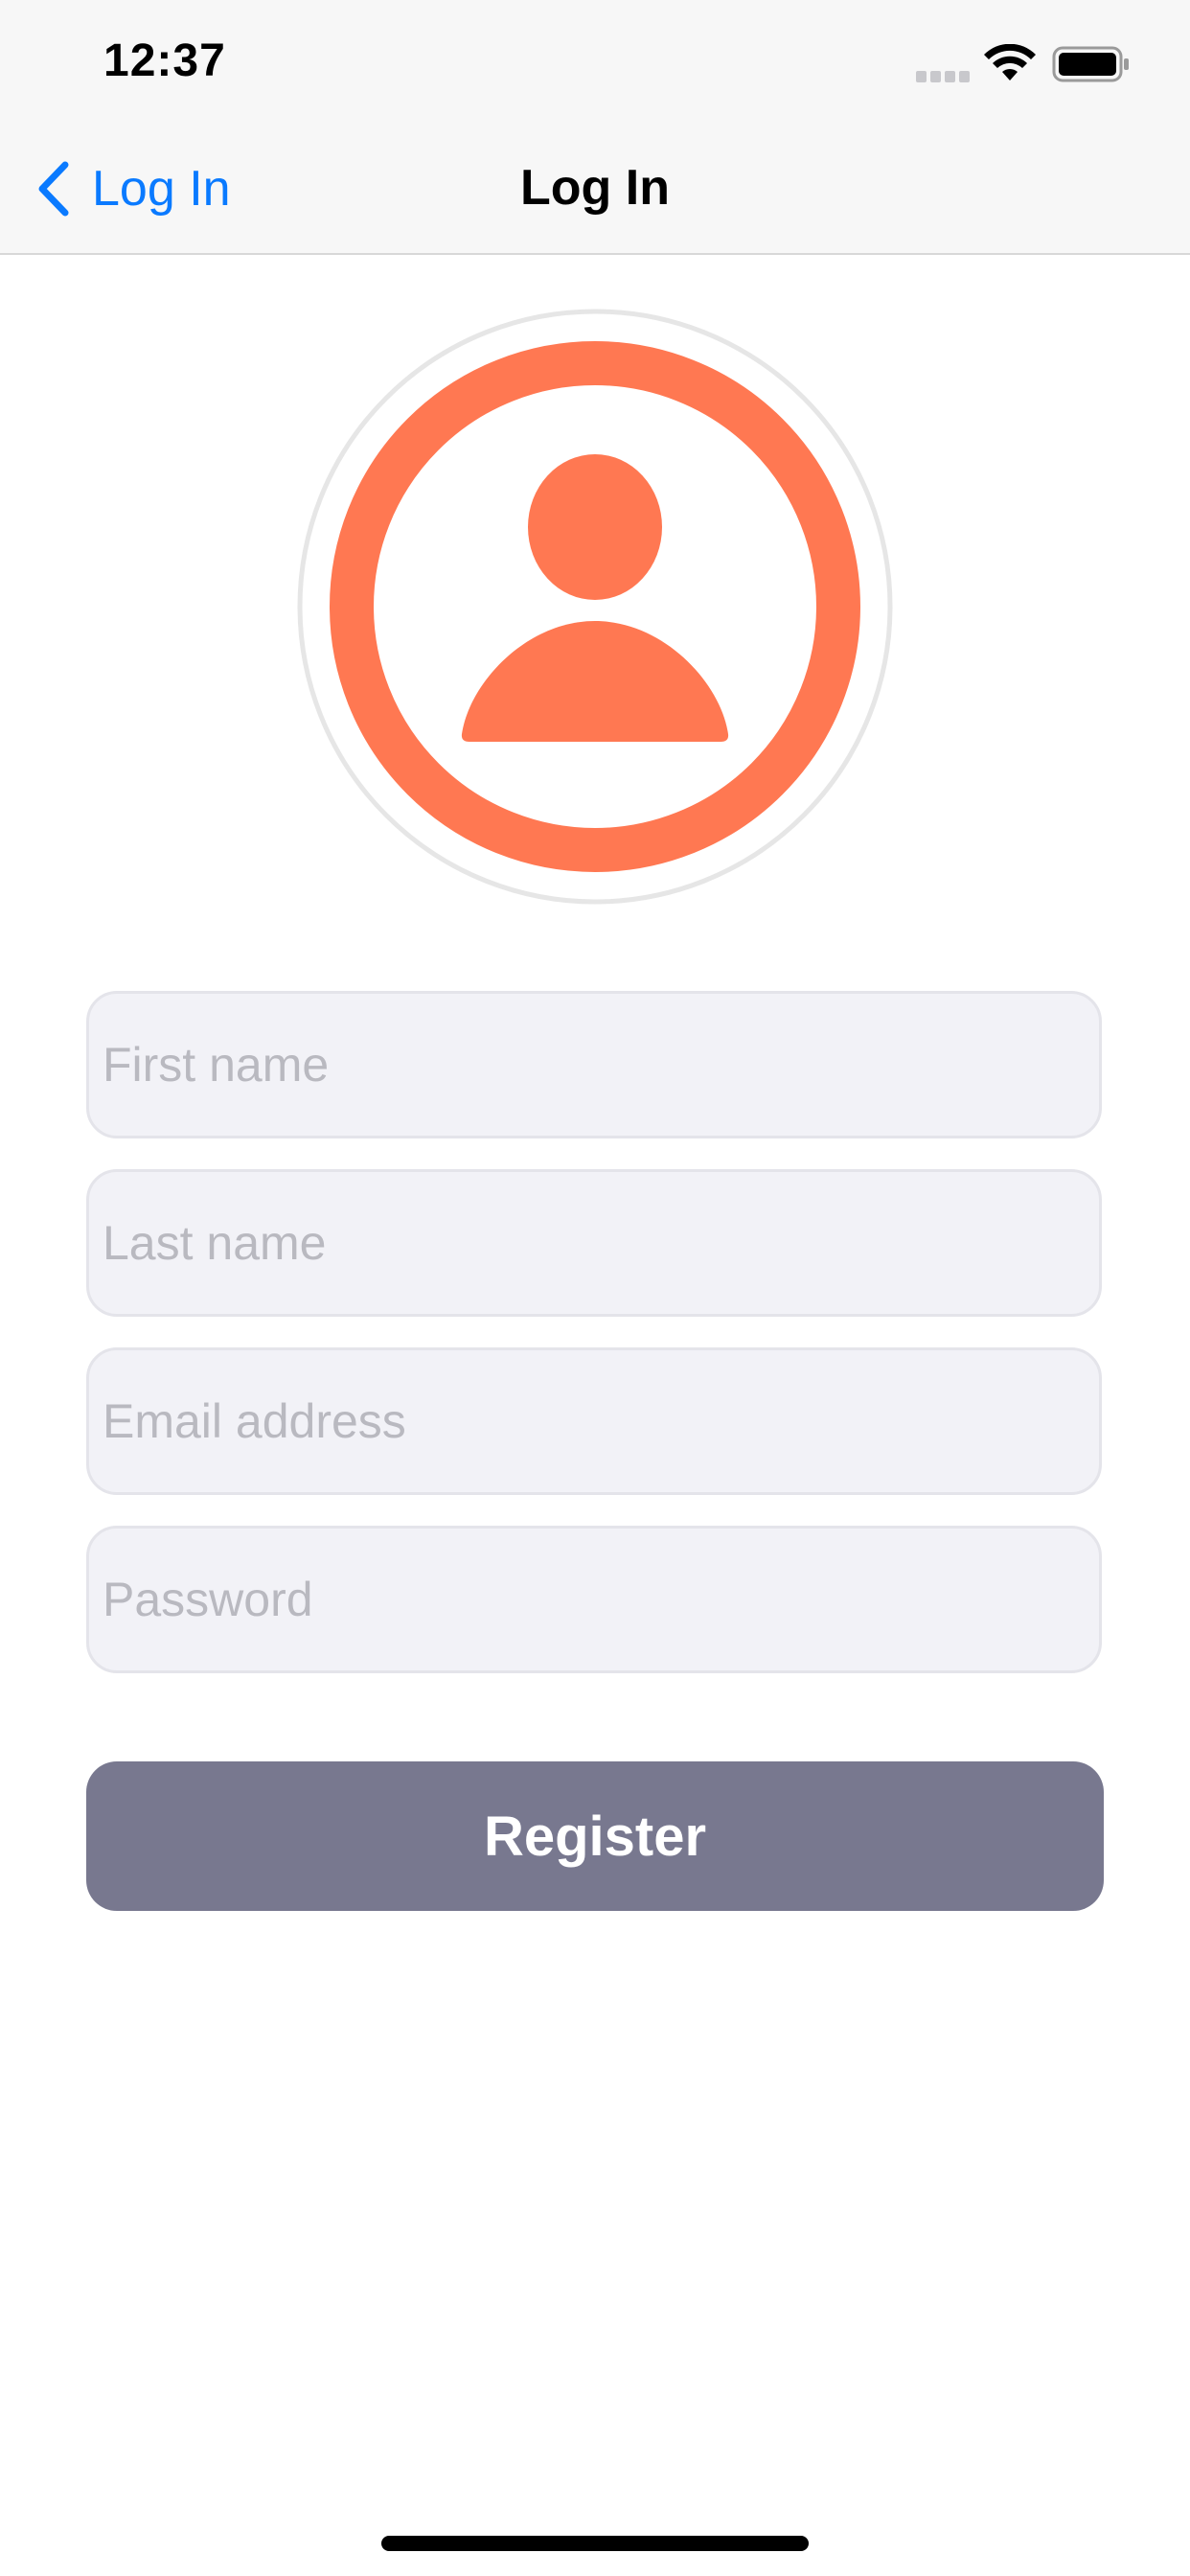 This screenshot has width=1190, height=2576. What do you see at coordinates (595, 607) in the screenshot?
I see `avatar` at bounding box center [595, 607].